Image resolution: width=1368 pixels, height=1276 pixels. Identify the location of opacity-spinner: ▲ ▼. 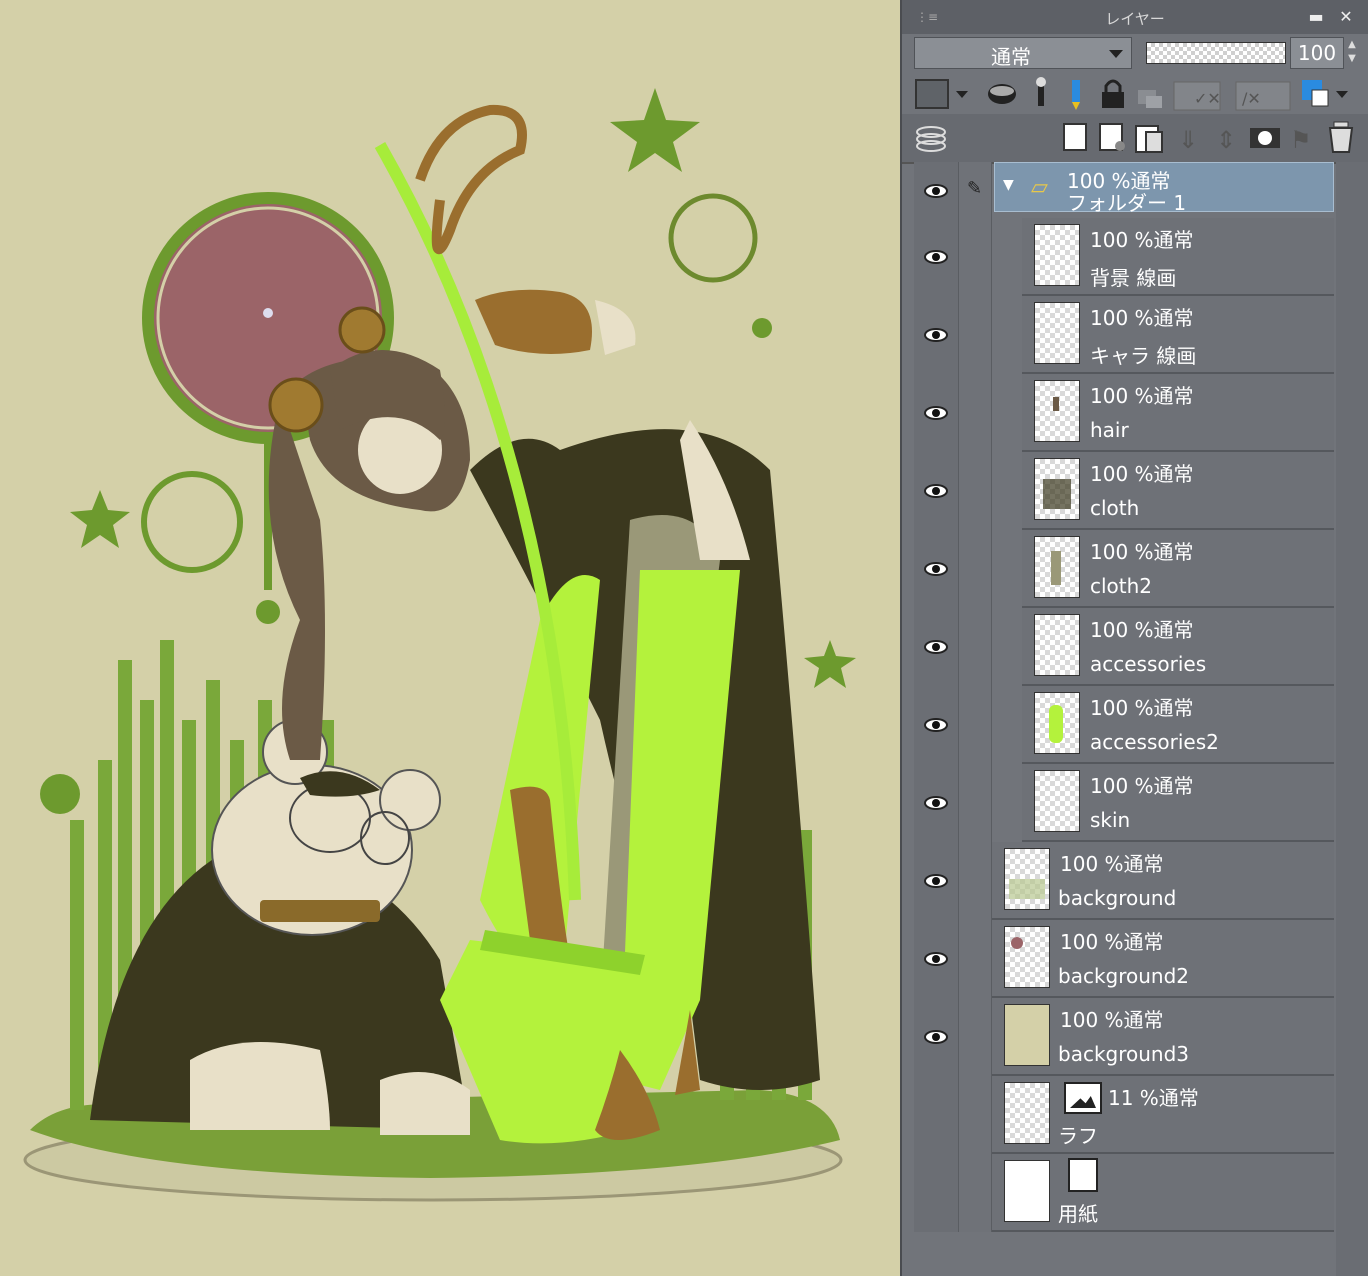
(1352, 53).